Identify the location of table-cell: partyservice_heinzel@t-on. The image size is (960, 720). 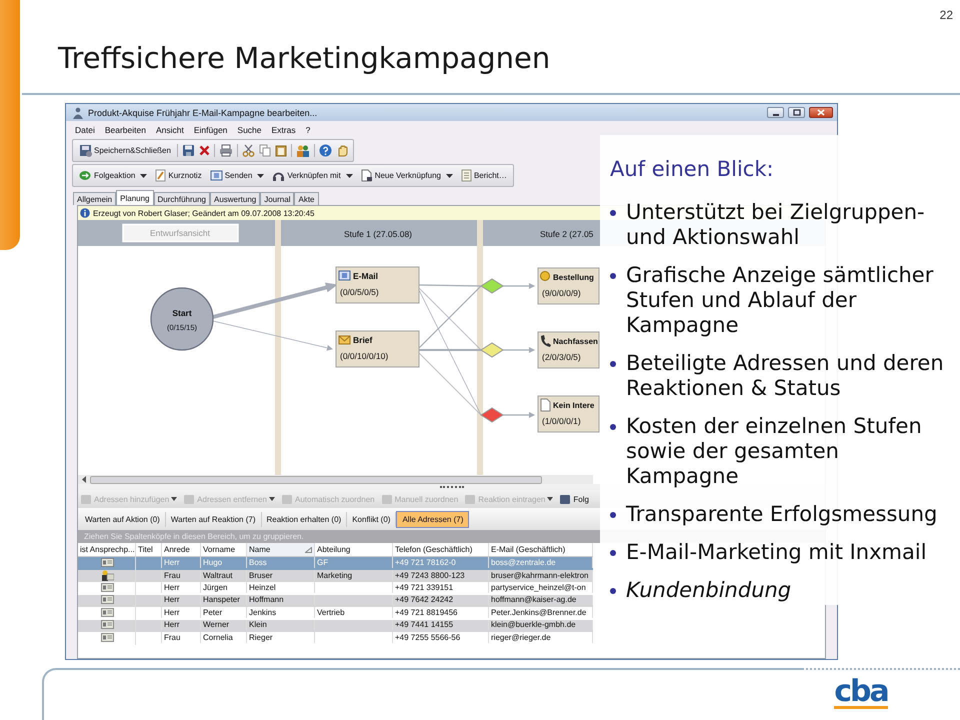
(541, 587).